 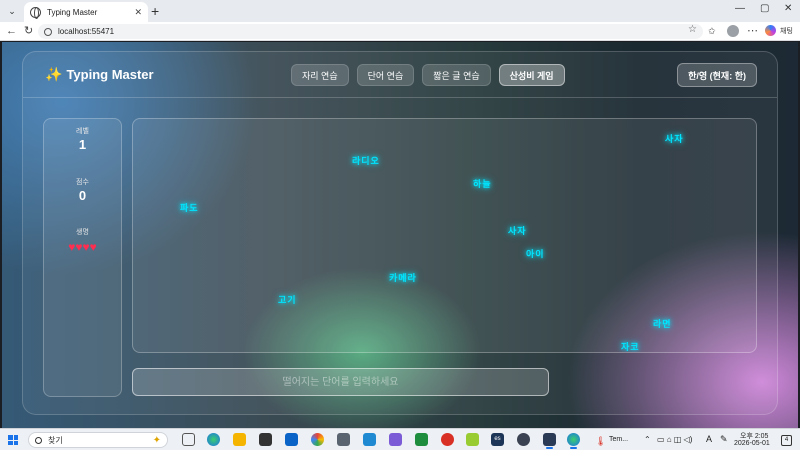 What do you see at coordinates (239, 439) in the screenshot?
I see `file-explorer-icon` at bounding box center [239, 439].